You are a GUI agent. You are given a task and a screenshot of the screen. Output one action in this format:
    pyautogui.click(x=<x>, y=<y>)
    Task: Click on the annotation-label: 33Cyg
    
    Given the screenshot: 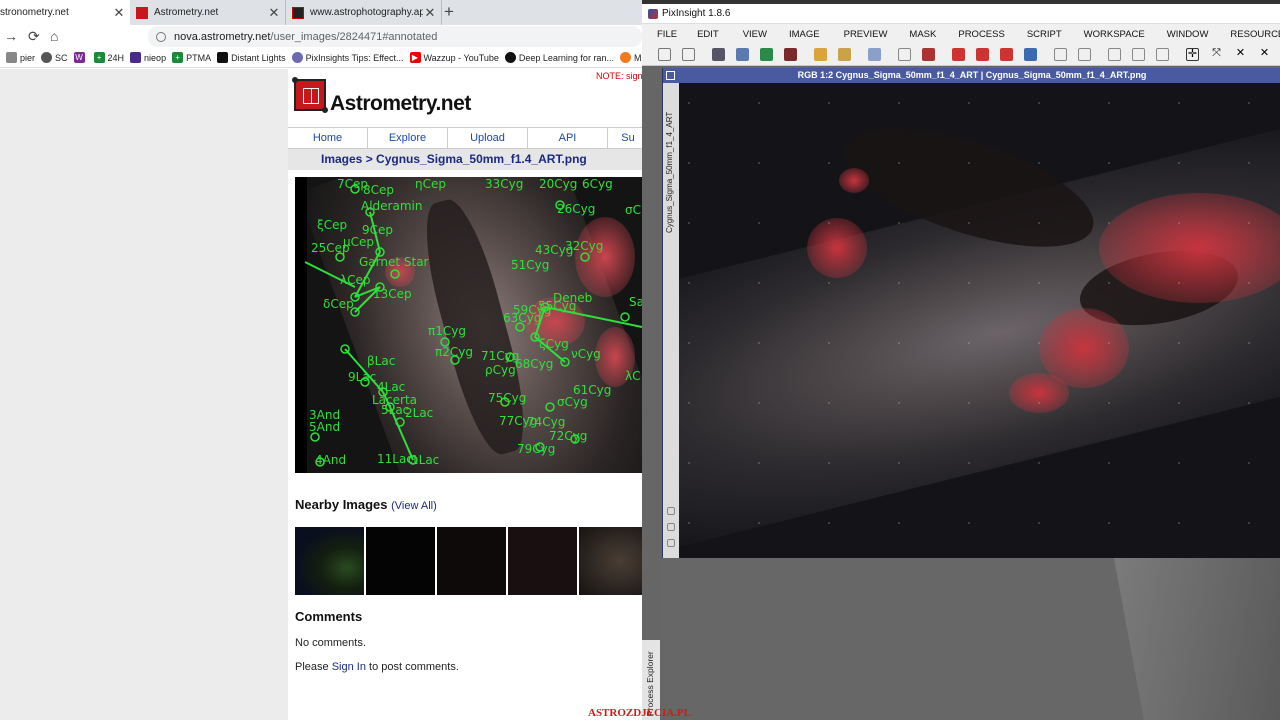 What is the action you would take?
    pyautogui.click(x=504, y=184)
    